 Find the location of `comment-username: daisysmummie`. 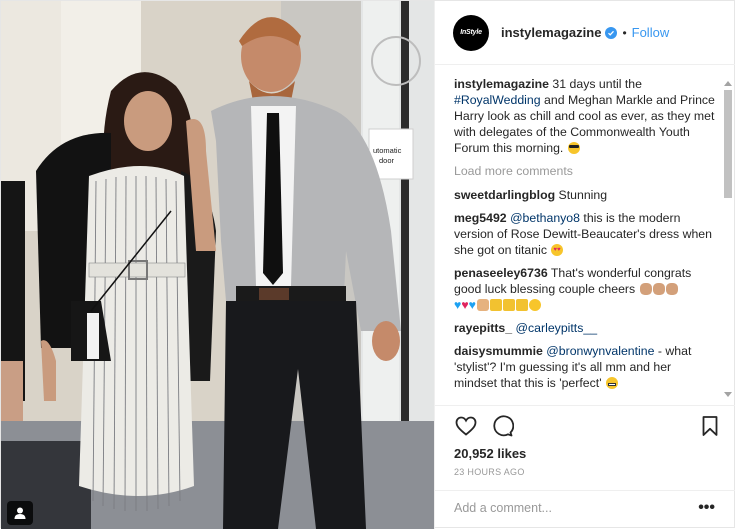

comment-username: daisysmummie is located at coordinates (498, 351).